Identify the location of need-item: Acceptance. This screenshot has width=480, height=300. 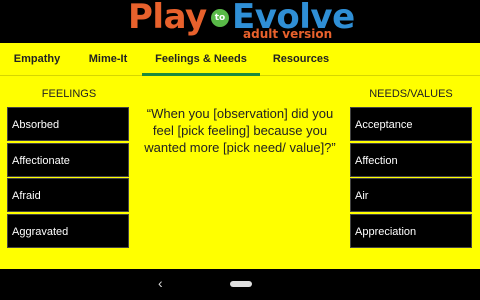
(411, 124).